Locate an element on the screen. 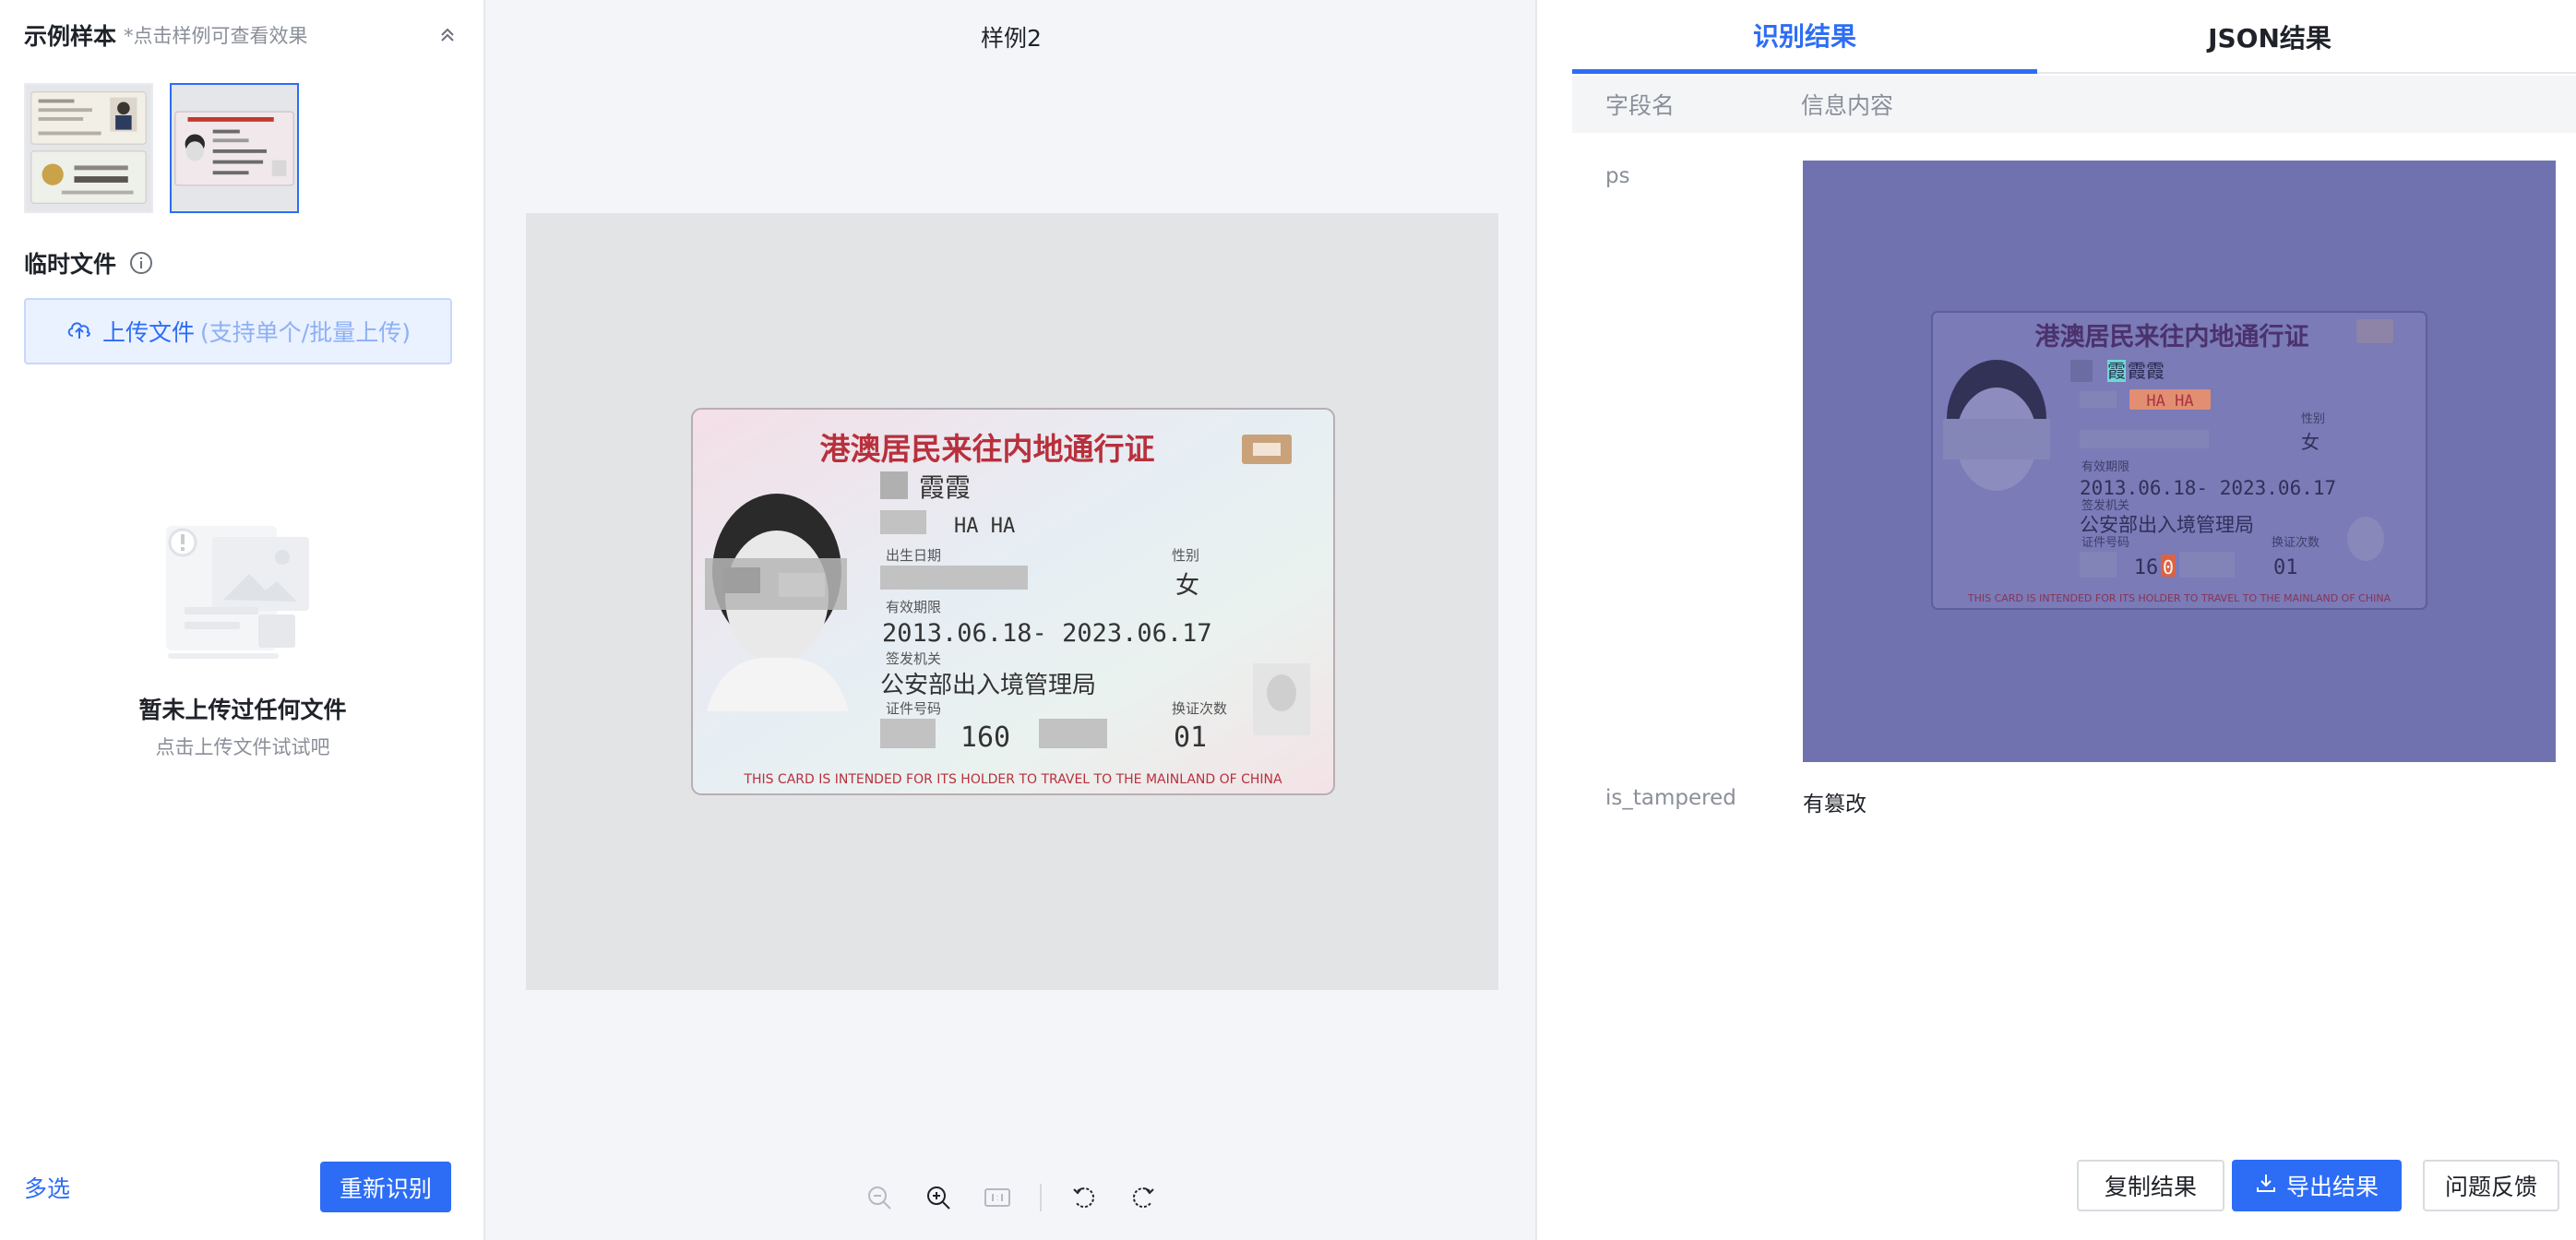 The image size is (2576, 1240). tab-json-result: JSON结果 is located at coordinates (2269, 37).